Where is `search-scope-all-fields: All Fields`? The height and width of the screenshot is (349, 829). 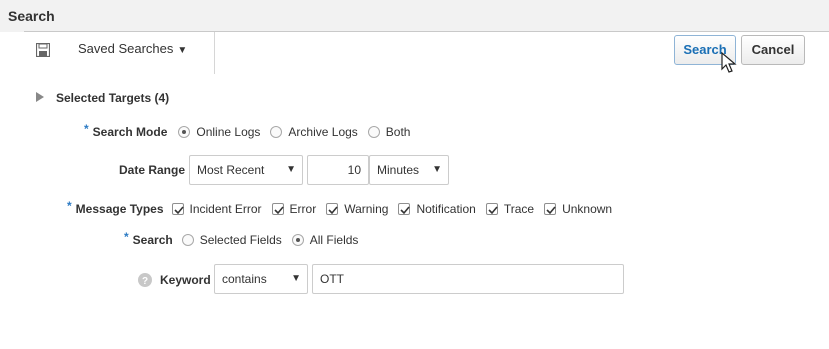
search-scope-all-fields: All Fields is located at coordinates (325, 240).